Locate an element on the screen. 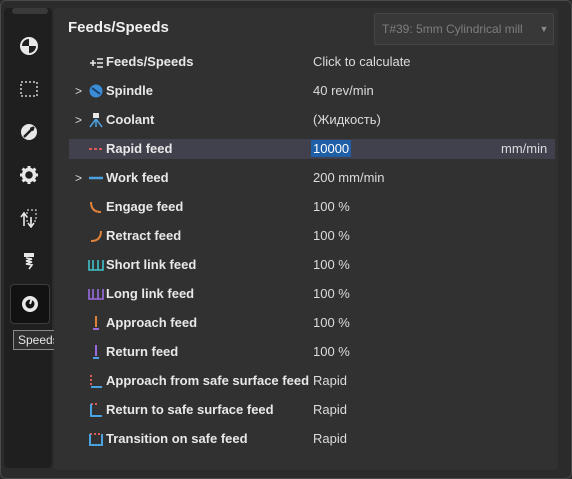 This screenshot has width=572, height=479. approach-safe-surface-icon is located at coordinates (96, 381).